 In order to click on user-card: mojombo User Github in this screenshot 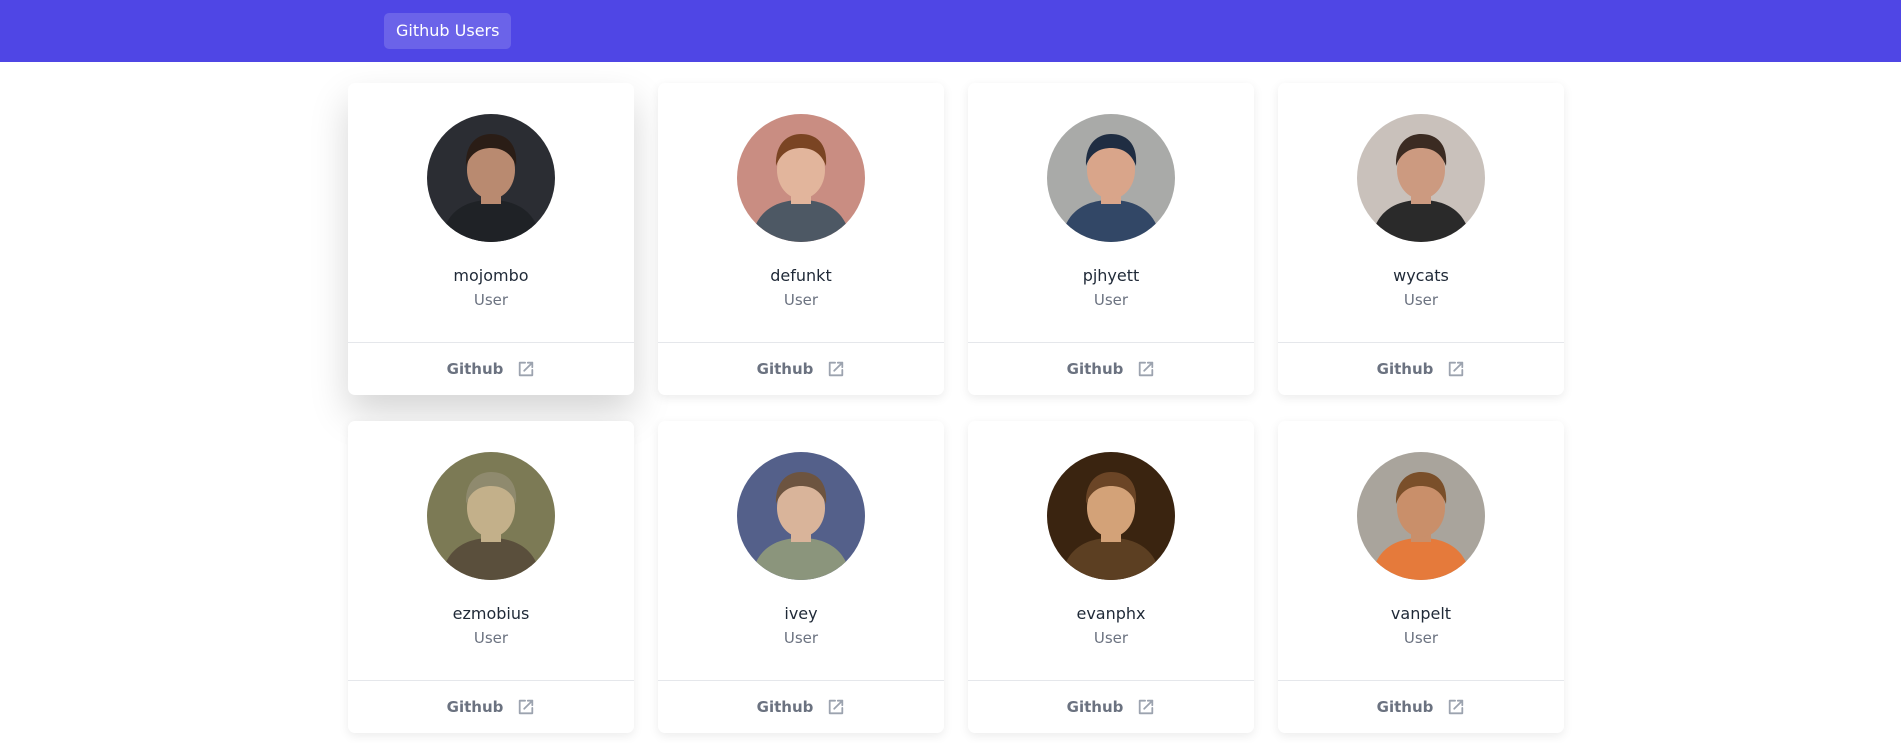, I will do `click(491, 239)`.